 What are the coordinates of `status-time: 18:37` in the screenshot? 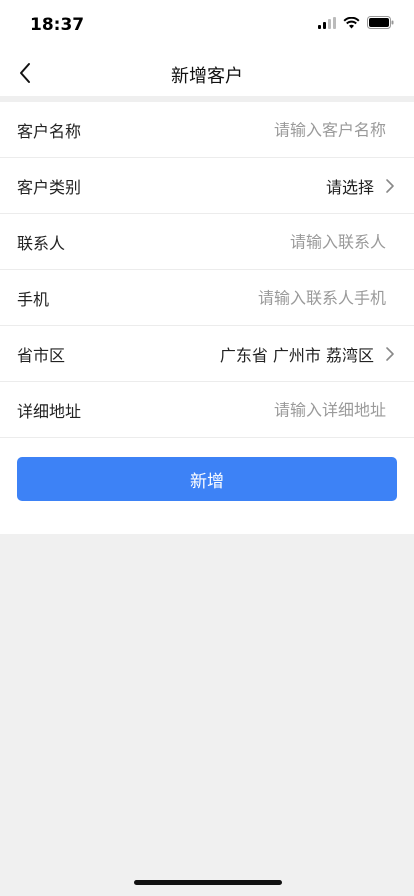 It's located at (57, 25).